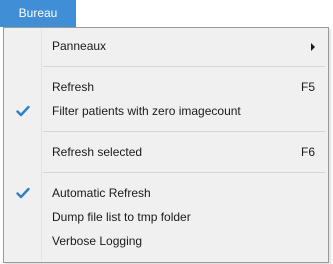 This screenshot has width=333, height=264. Describe the element at coordinates (313, 47) in the screenshot. I see `chevron-right-icon` at that location.